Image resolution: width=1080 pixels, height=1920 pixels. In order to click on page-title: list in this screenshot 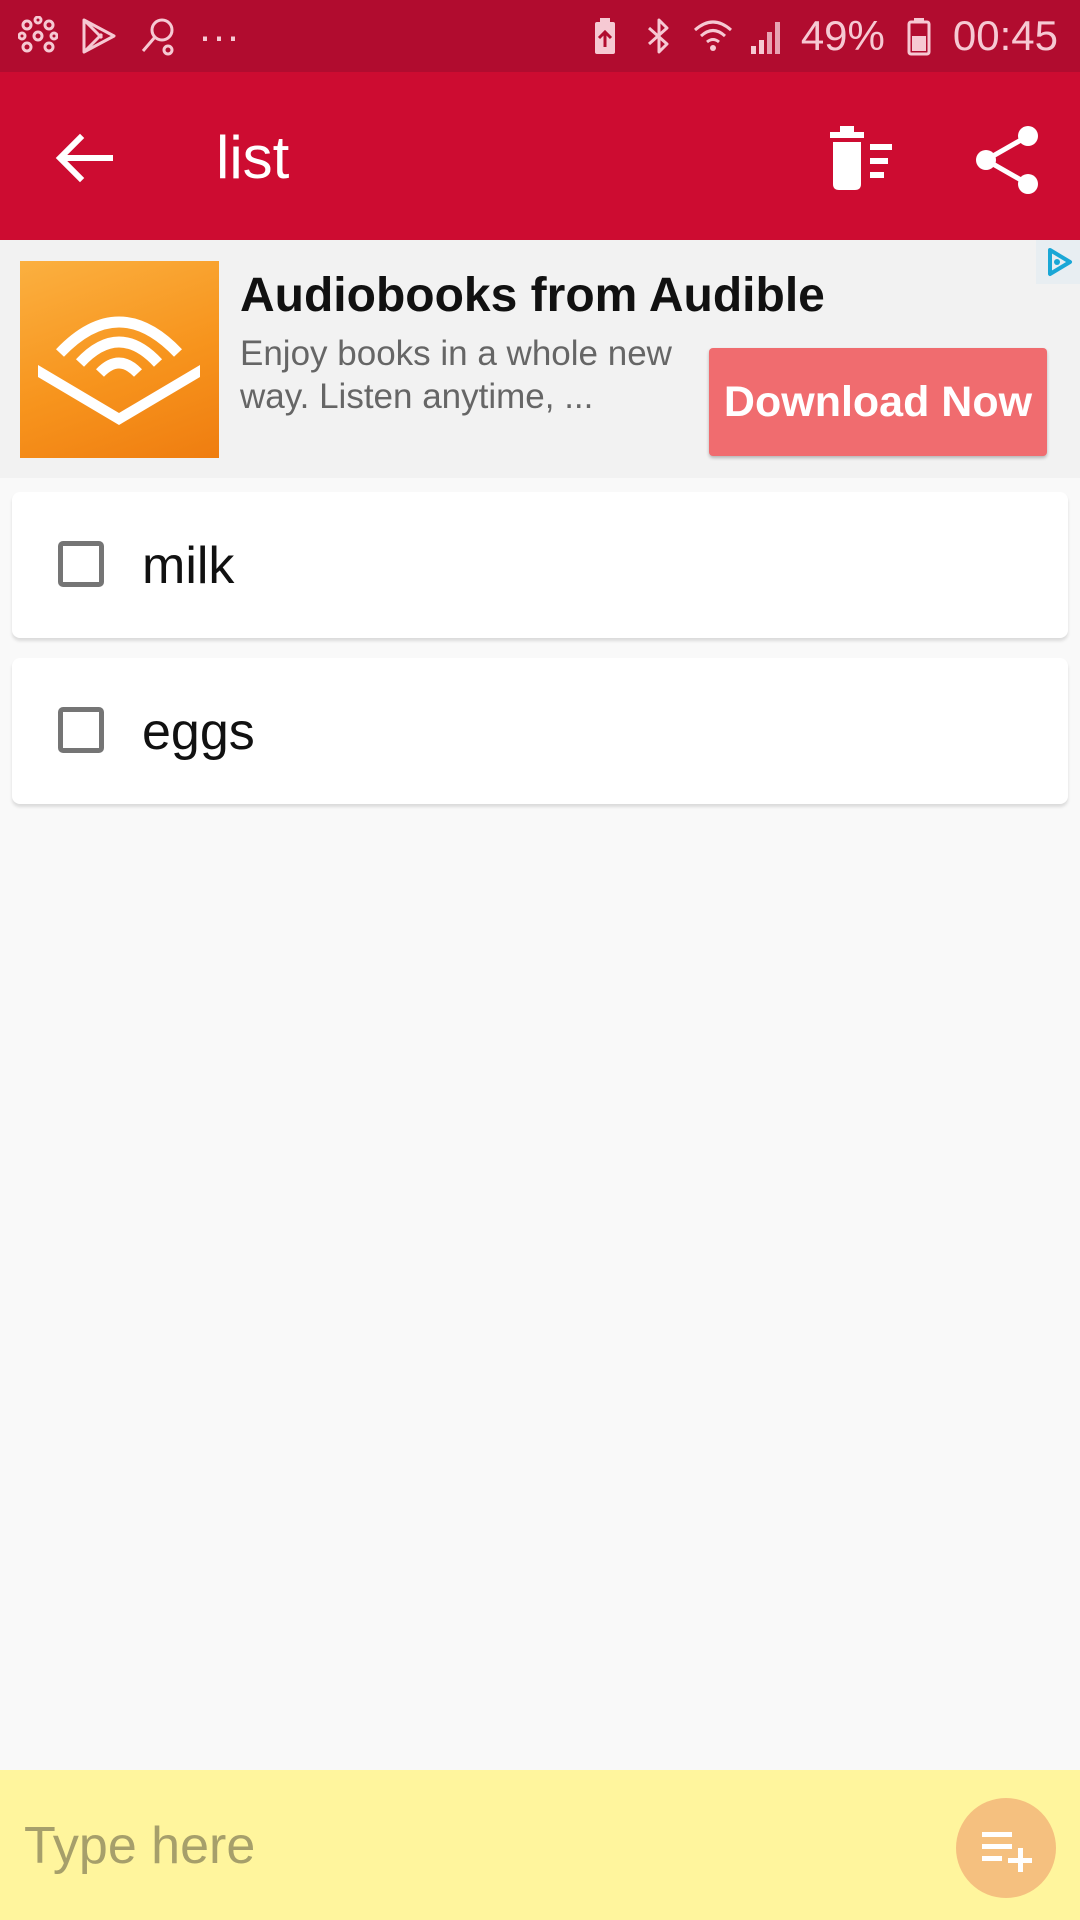, I will do `click(253, 157)`.